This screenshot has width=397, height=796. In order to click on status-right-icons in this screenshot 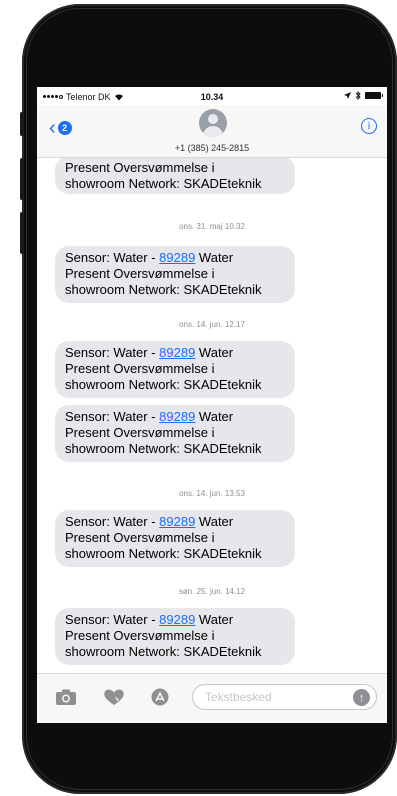, I will do `click(363, 95)`.